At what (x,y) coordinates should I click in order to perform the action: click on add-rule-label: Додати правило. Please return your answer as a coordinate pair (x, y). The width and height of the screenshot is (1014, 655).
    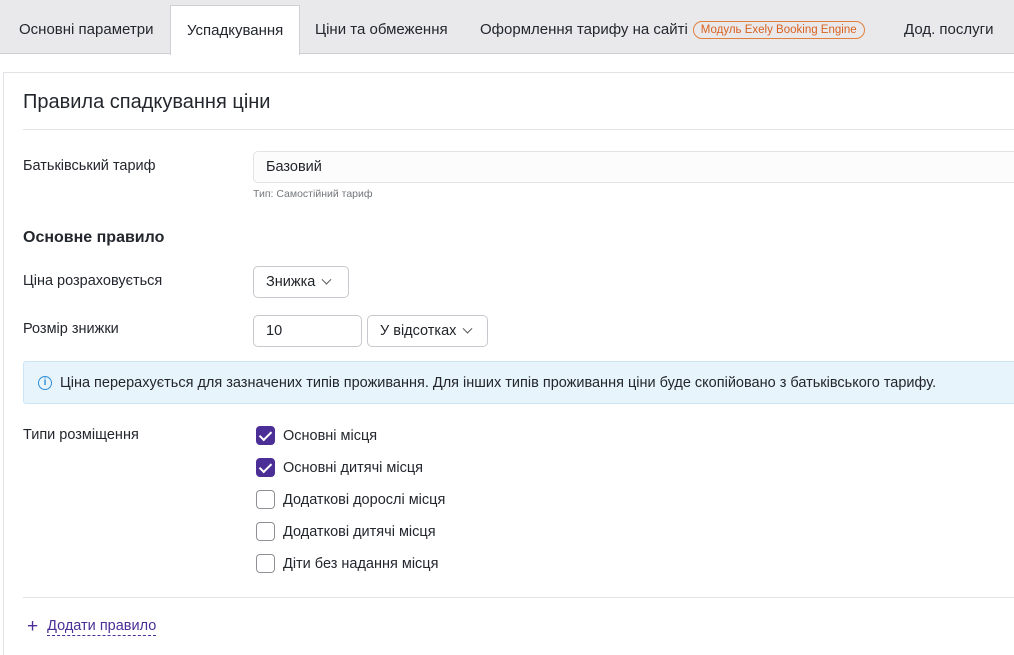
    Looking at the image, I should click on (102, 627).